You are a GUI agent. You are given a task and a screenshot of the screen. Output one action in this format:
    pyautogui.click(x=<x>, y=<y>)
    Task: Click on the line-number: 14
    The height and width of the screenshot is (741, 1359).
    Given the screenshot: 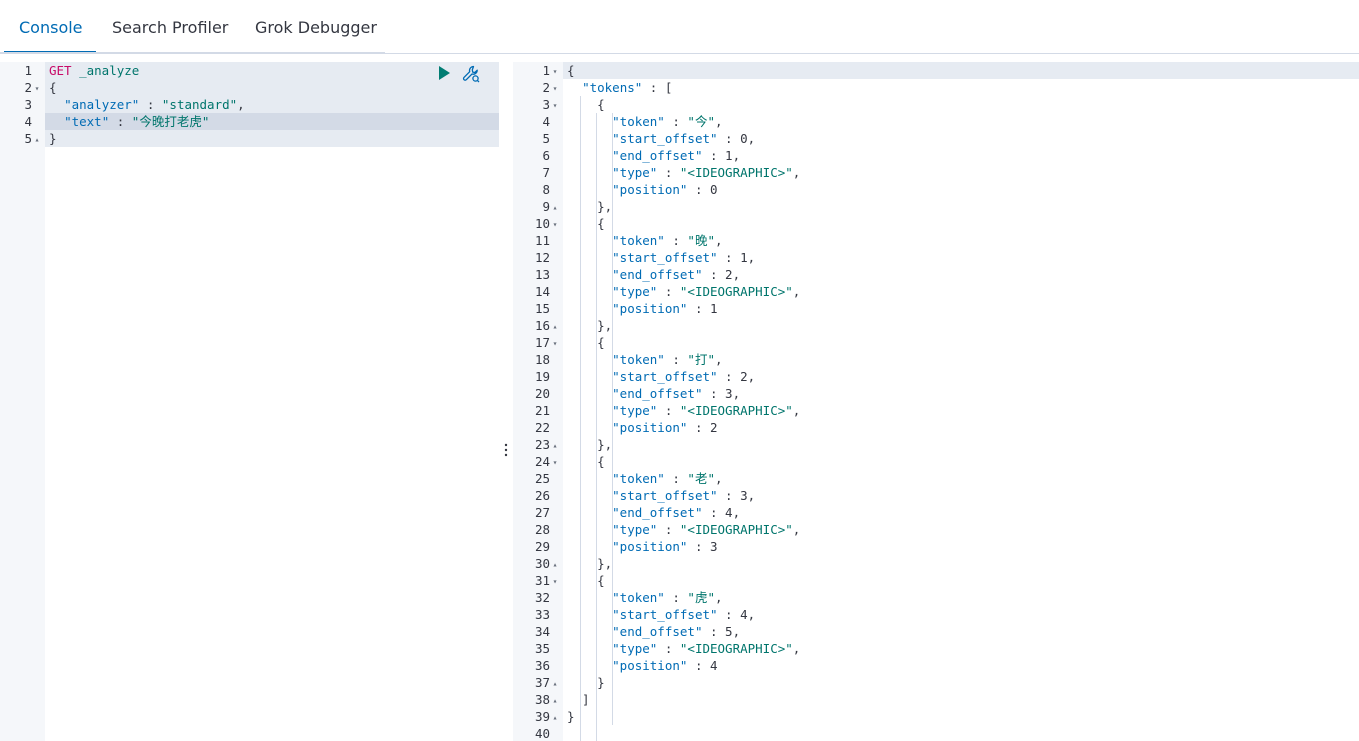 What is the action you would take?
    pyautogui.click(x=538, y=291)
    